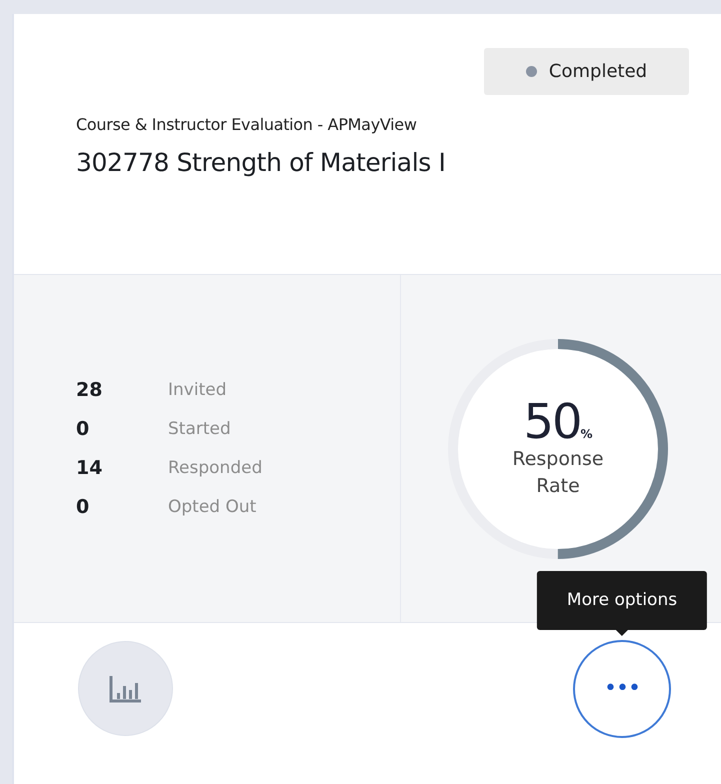 Image resolution: width=721 pixels, height=784 pixels. Describe the element at coordinates (213, 507) in the screenshot. I see `stat-label: Opted Out` at that location.